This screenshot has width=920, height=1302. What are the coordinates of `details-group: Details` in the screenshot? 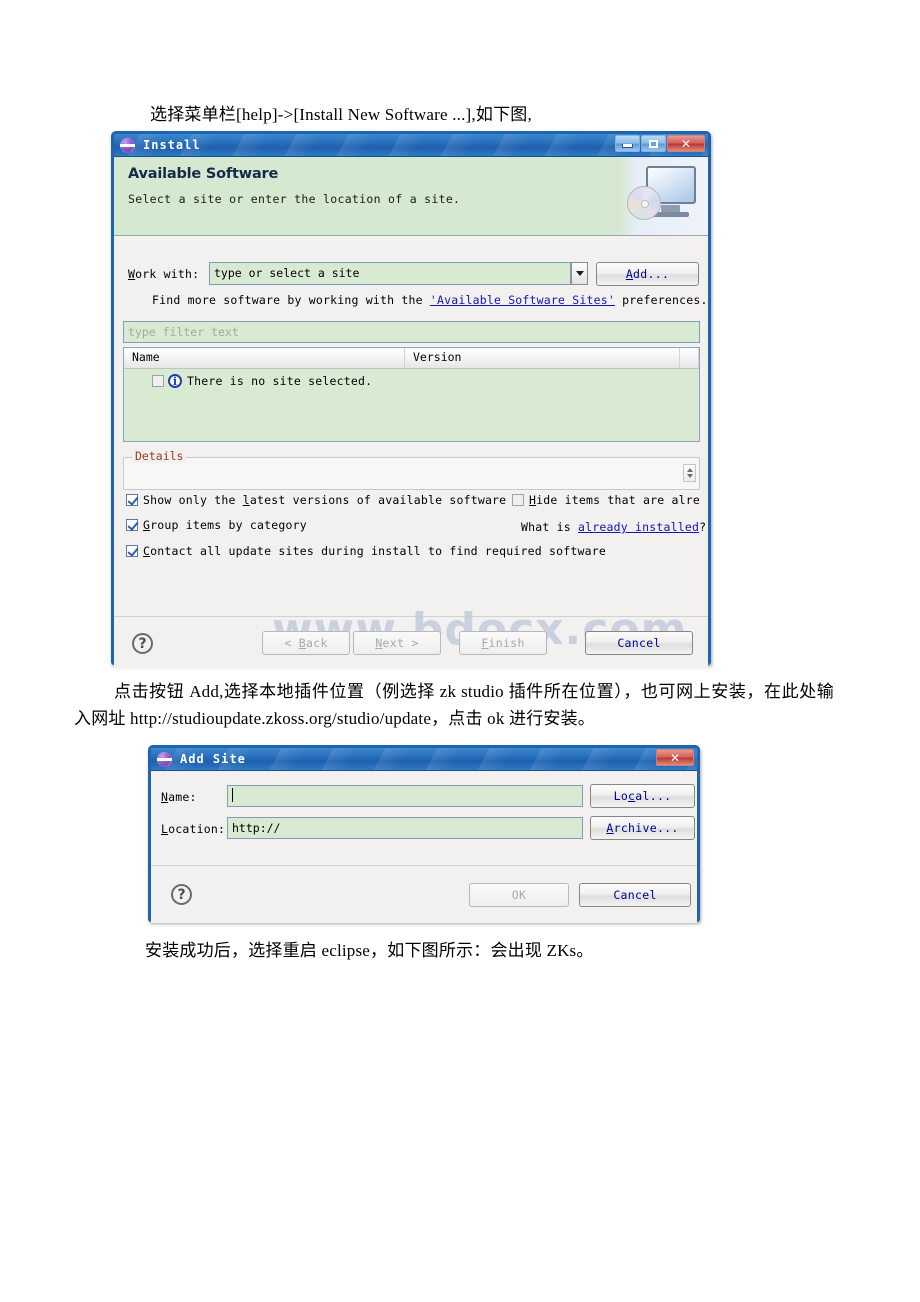 It's located at (411, 469).